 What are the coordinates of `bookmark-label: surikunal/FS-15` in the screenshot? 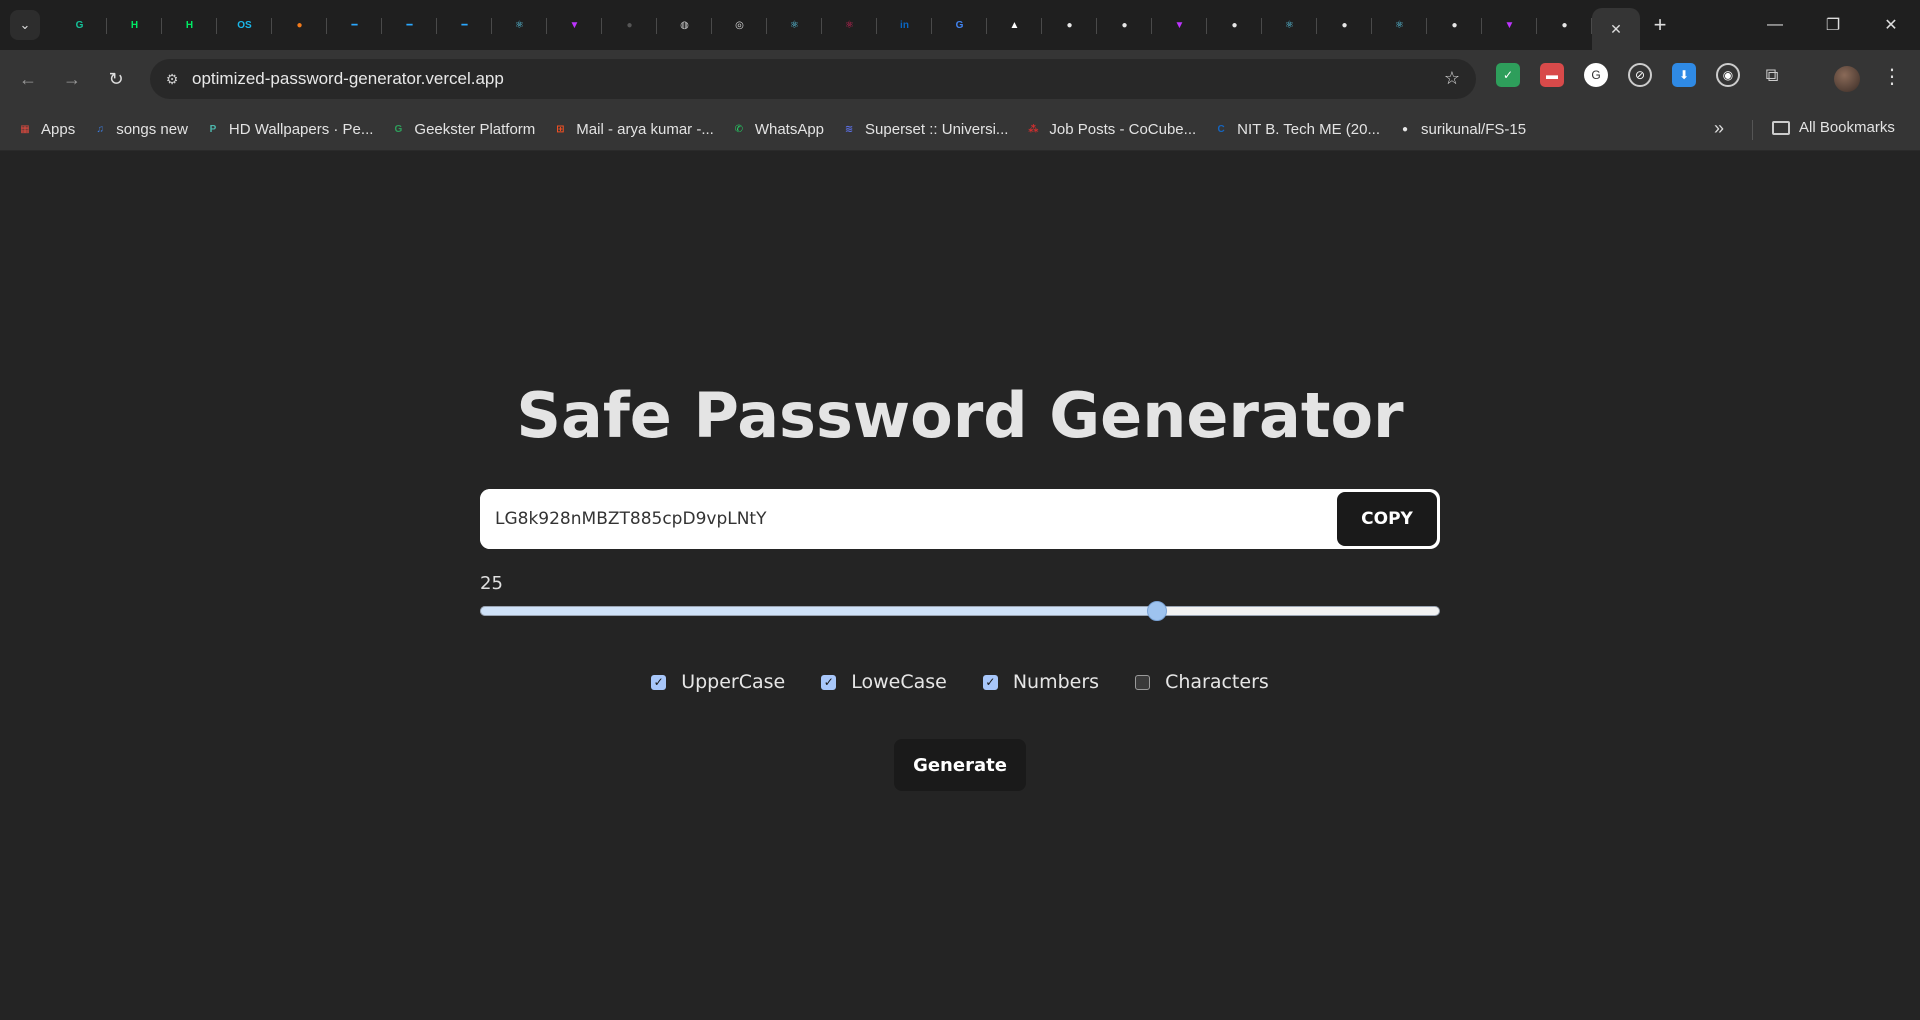 It's located at (1474, 129).